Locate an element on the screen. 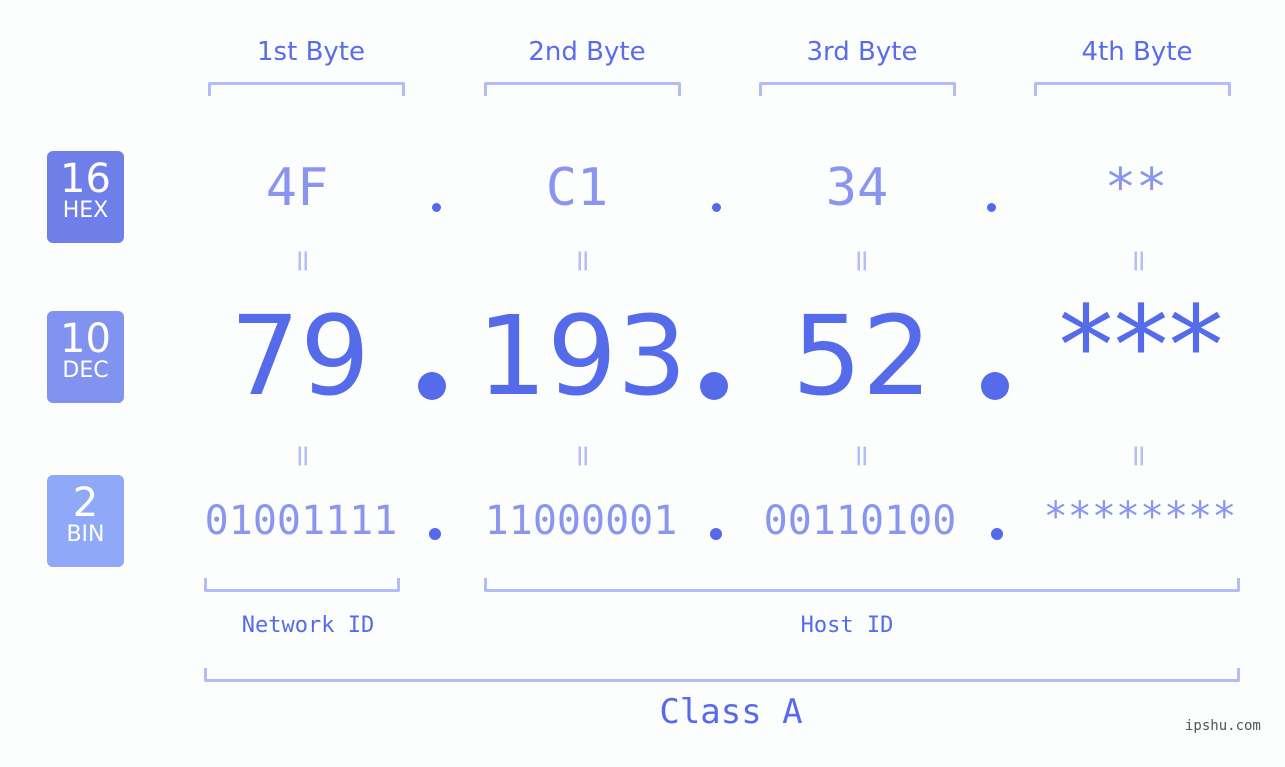  bin-value-1: 01001111 is located at coordinates (301, 521).